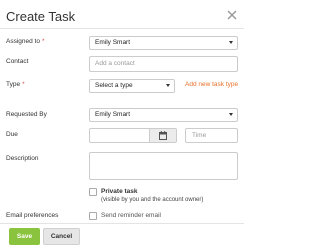  Describe the element at coordinates (163, 166) in the screenshot. I see `description-textarea` at that location.